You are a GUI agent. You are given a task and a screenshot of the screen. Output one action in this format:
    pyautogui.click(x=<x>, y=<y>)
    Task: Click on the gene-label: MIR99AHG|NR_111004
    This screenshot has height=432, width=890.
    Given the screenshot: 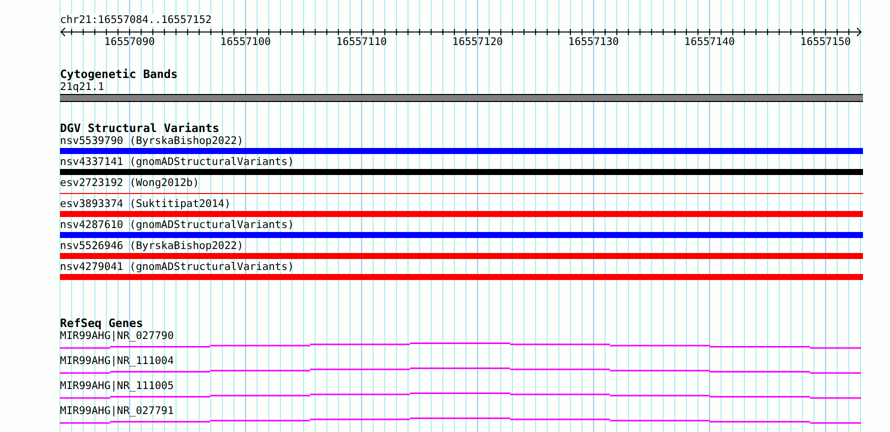 What is the action you would take?
    pyautogui.click(x=117, y=361)
    